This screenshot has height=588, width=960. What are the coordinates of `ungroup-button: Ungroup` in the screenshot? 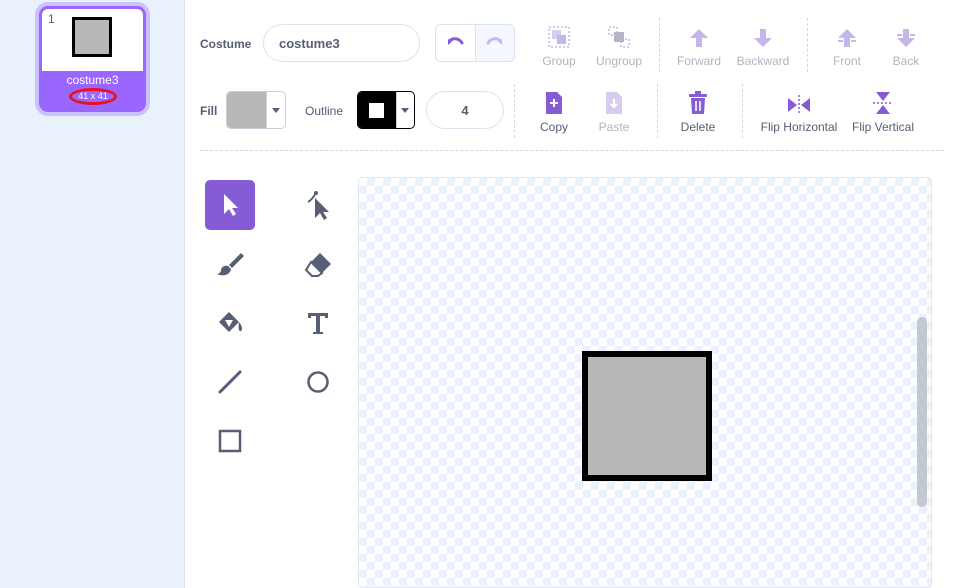 It's located at (619, 45).